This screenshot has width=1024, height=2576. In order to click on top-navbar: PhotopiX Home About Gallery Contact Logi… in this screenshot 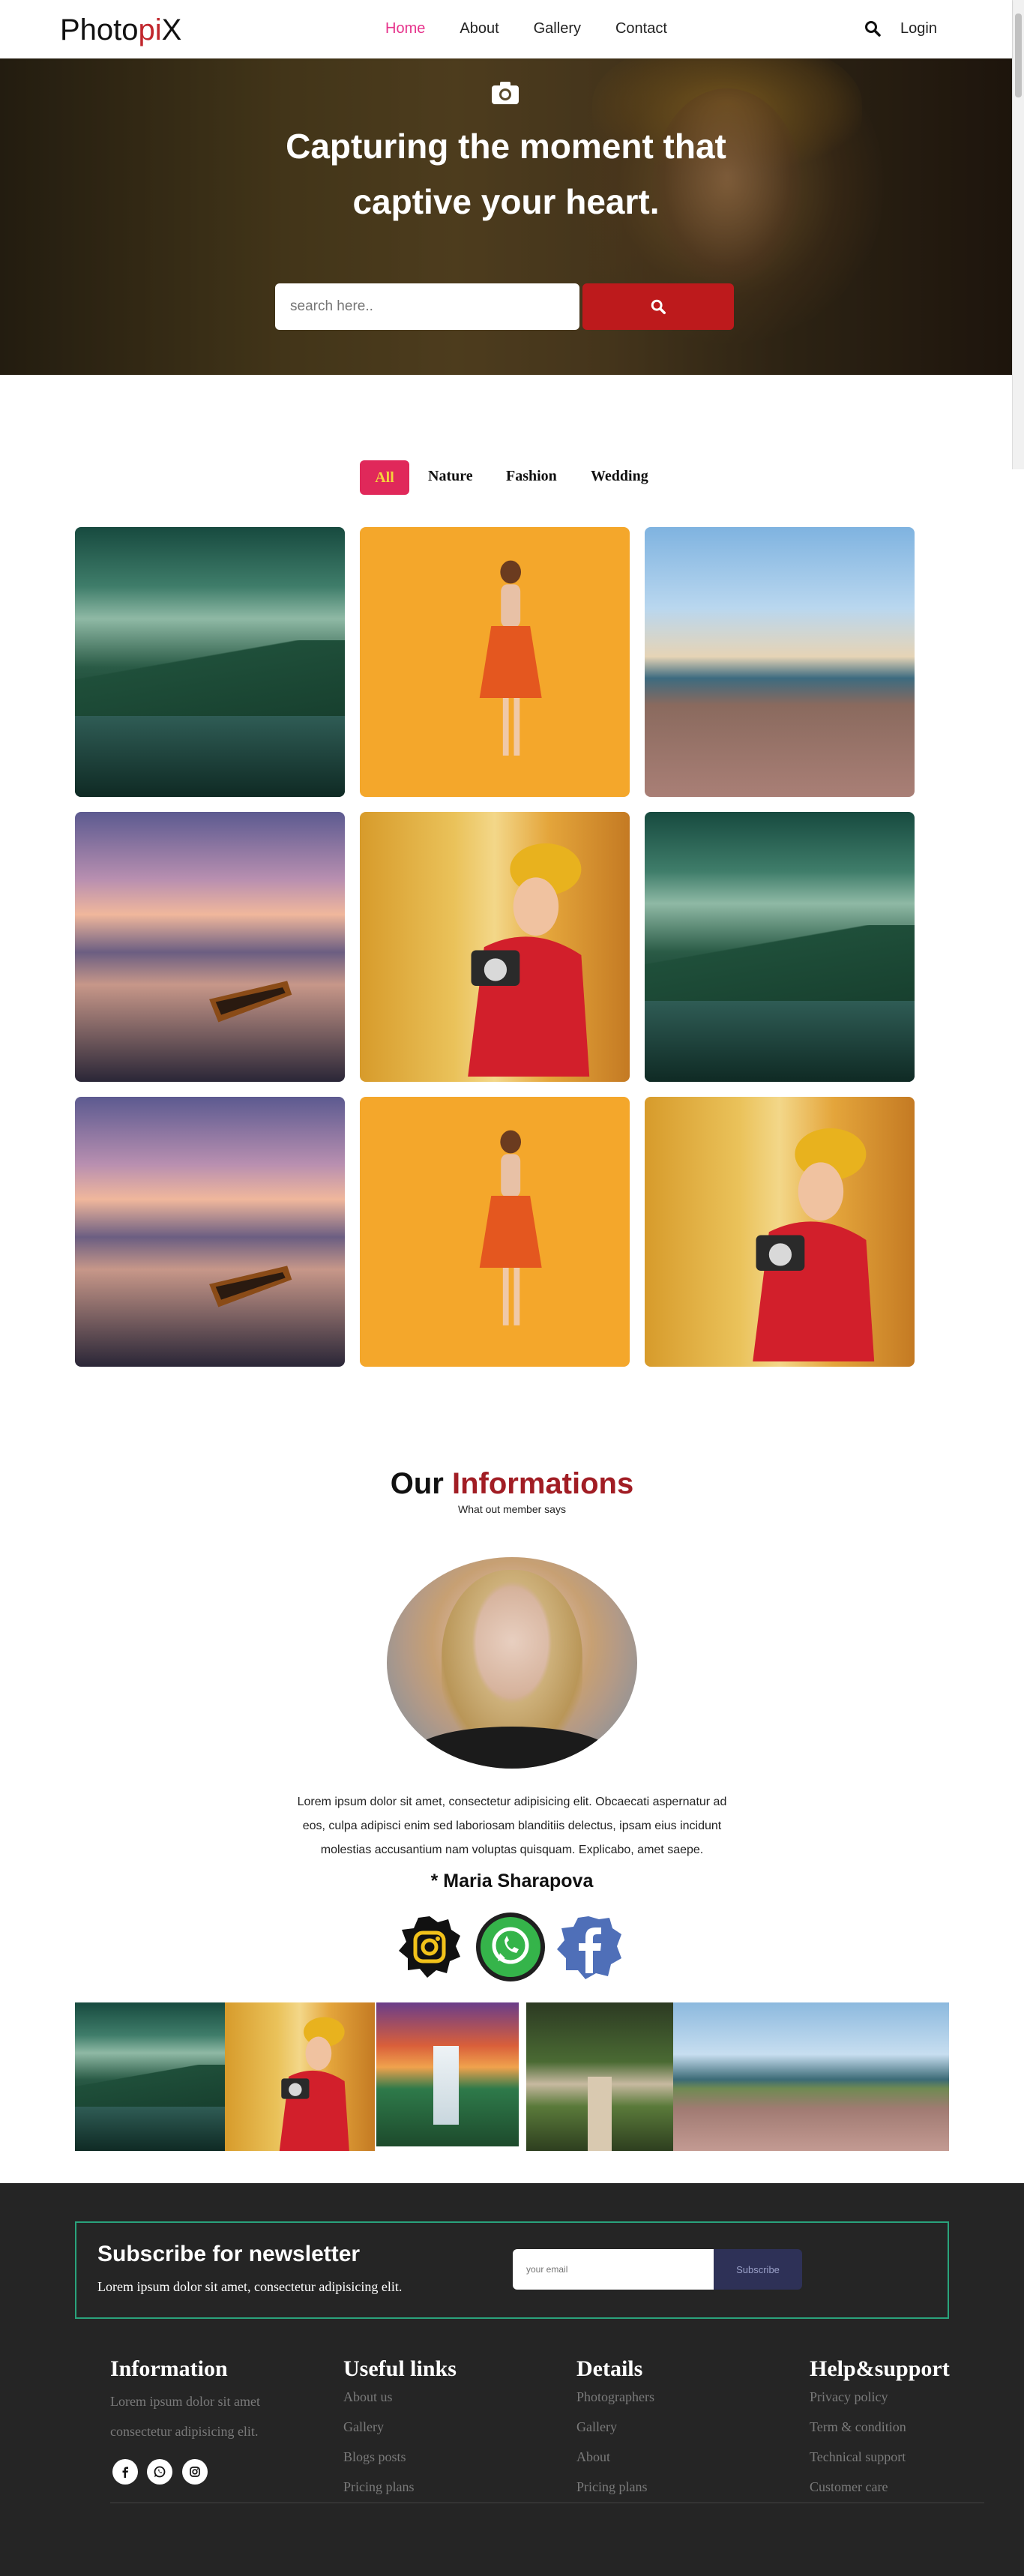, I will do `click(506, 29)`.